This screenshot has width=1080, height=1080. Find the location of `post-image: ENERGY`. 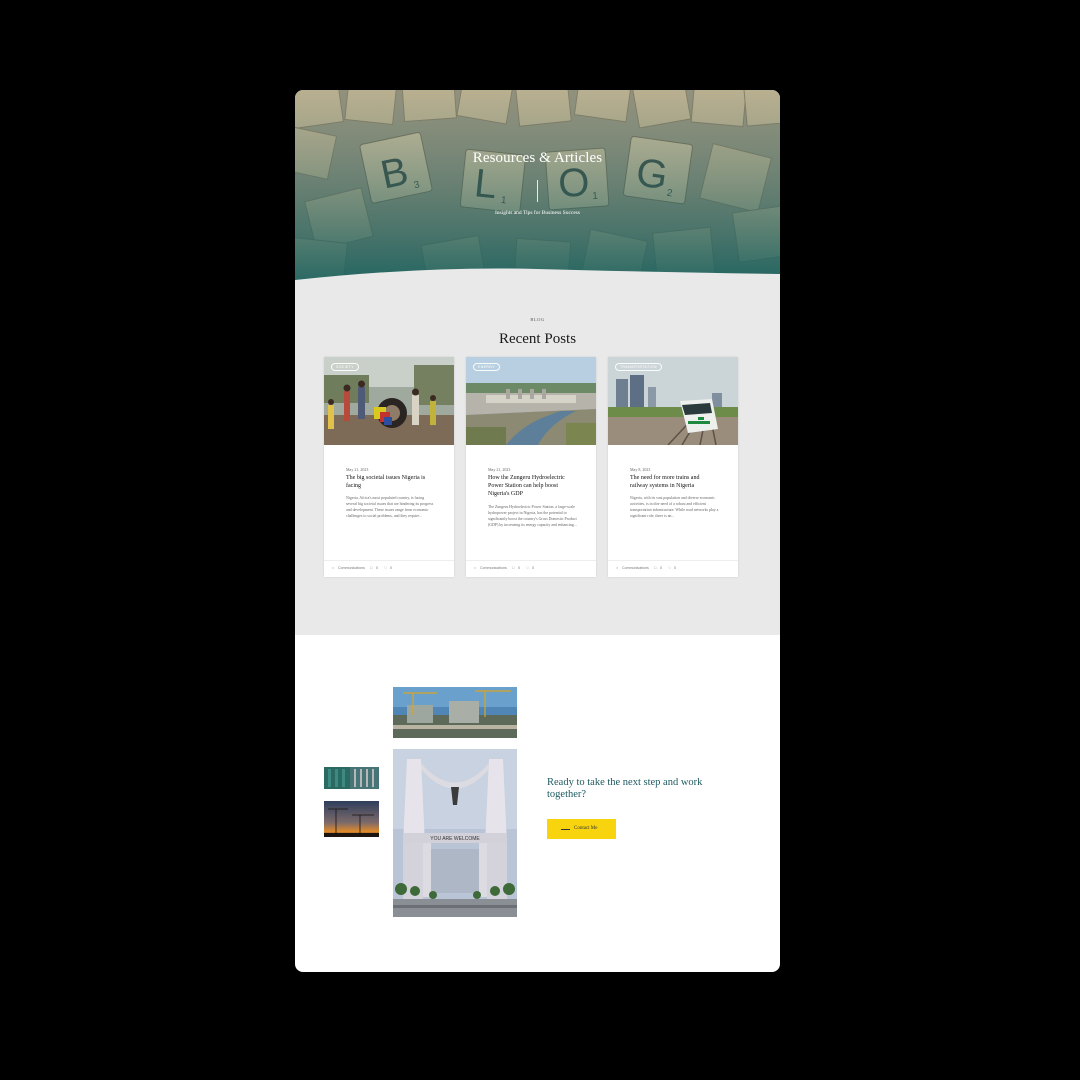

post-image: ENERGY is located at coordinates (531, 401).